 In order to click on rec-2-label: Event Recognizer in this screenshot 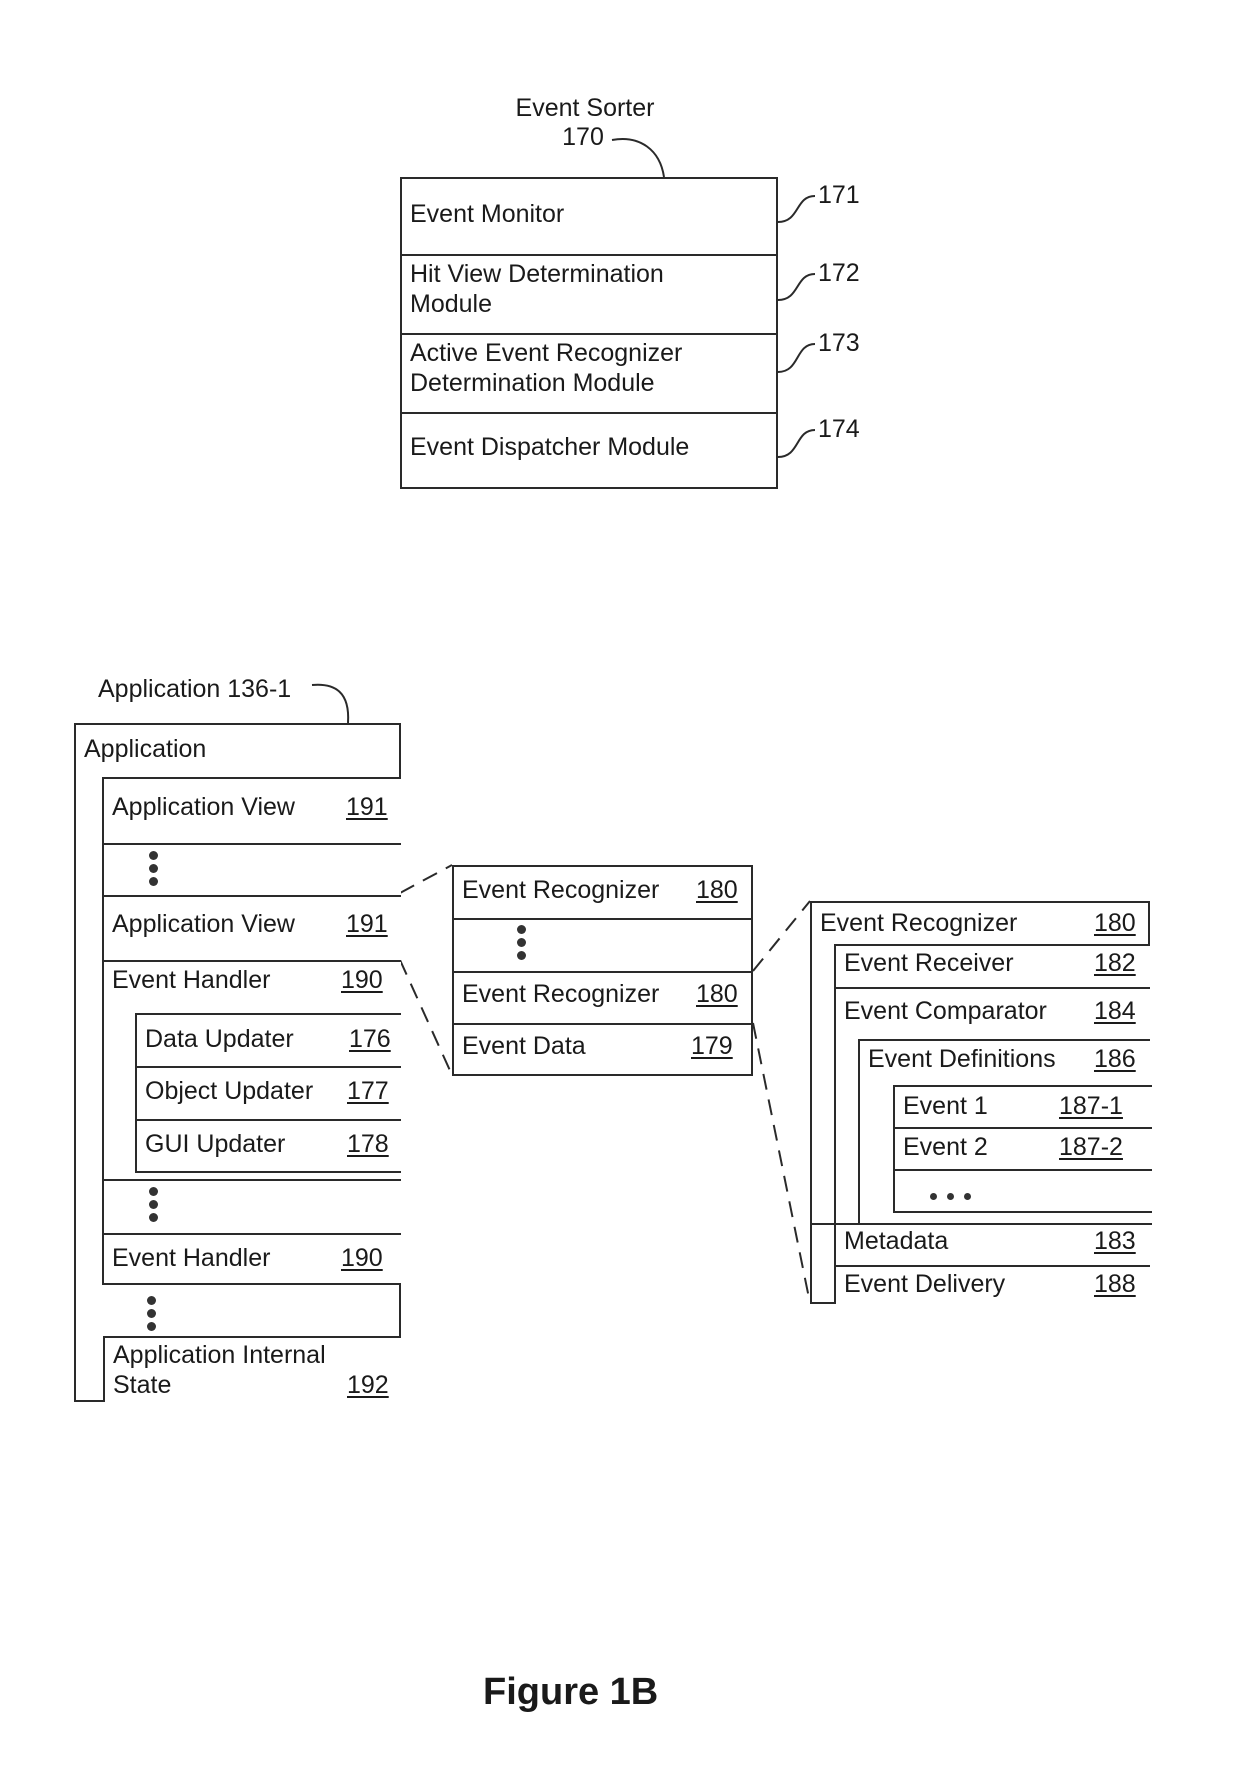, I will do `click(561, 994)`.